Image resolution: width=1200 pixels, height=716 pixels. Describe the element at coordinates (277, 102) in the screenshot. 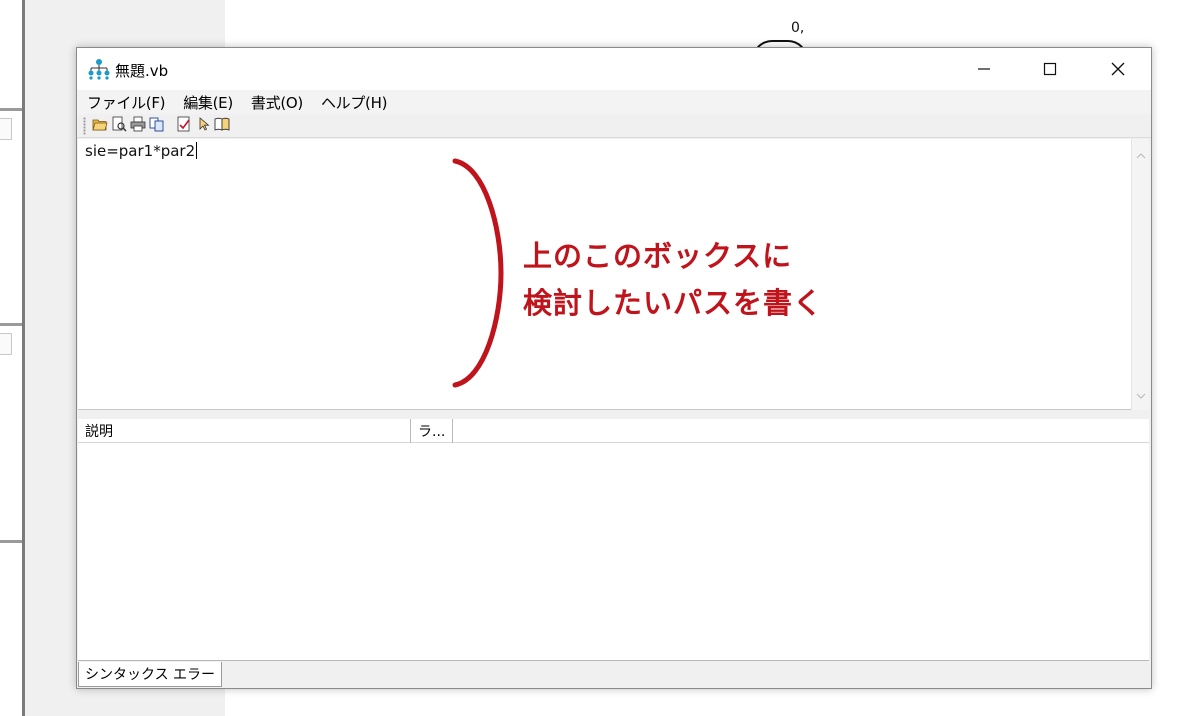

I see `menu-format: 書式(O)` at that location.